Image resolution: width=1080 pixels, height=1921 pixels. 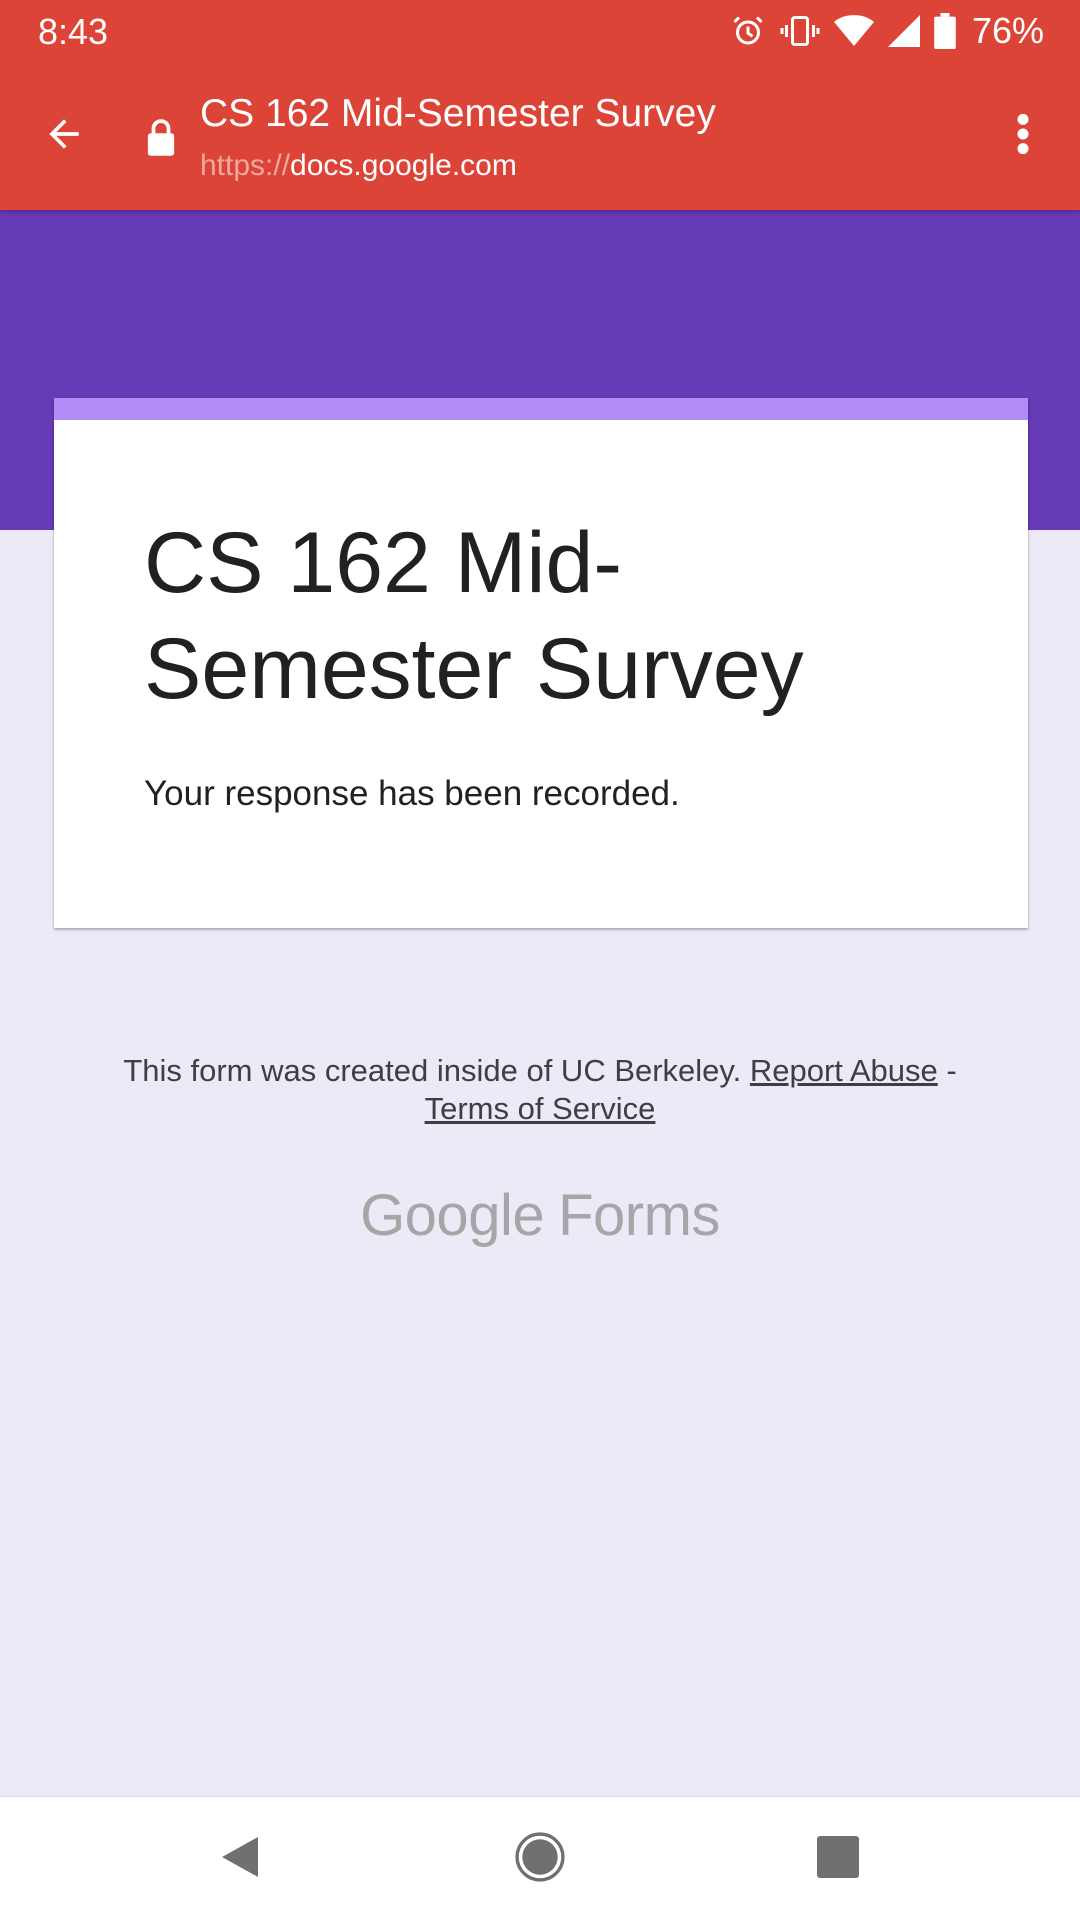 I want to click on card-accent-bar, so click(x=541, y=409).